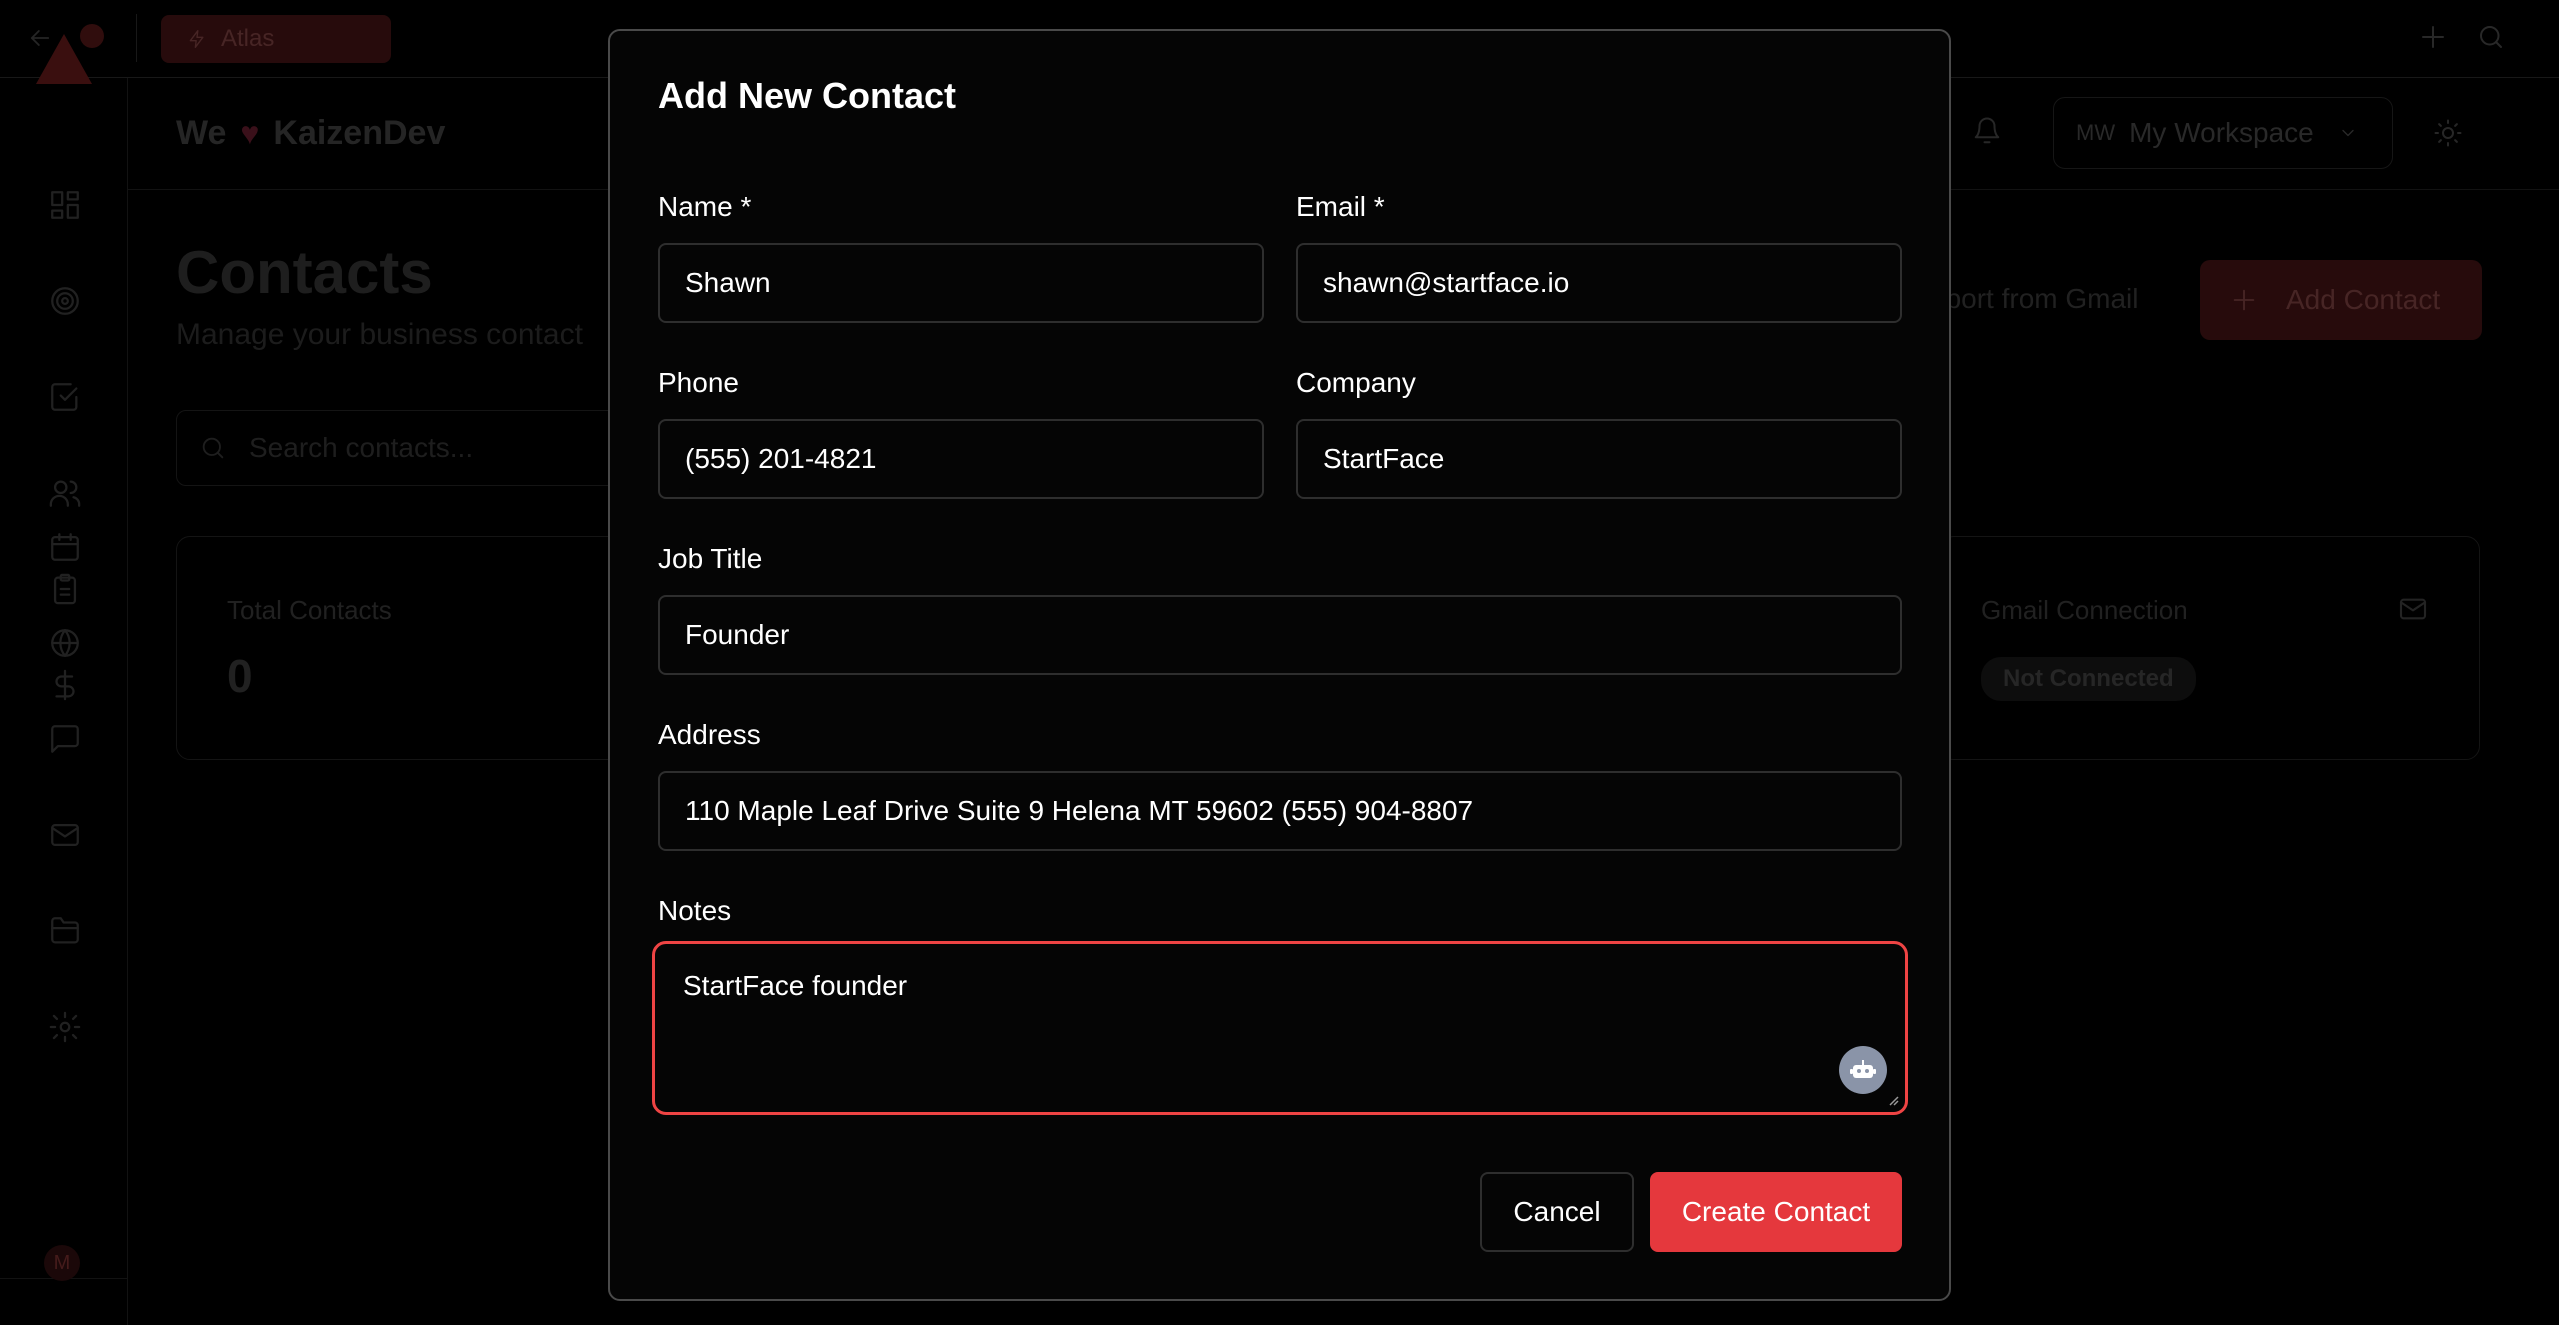  Describe the element at coordinates (1599, 283) in the screenshot. I see `email-input` at that location.